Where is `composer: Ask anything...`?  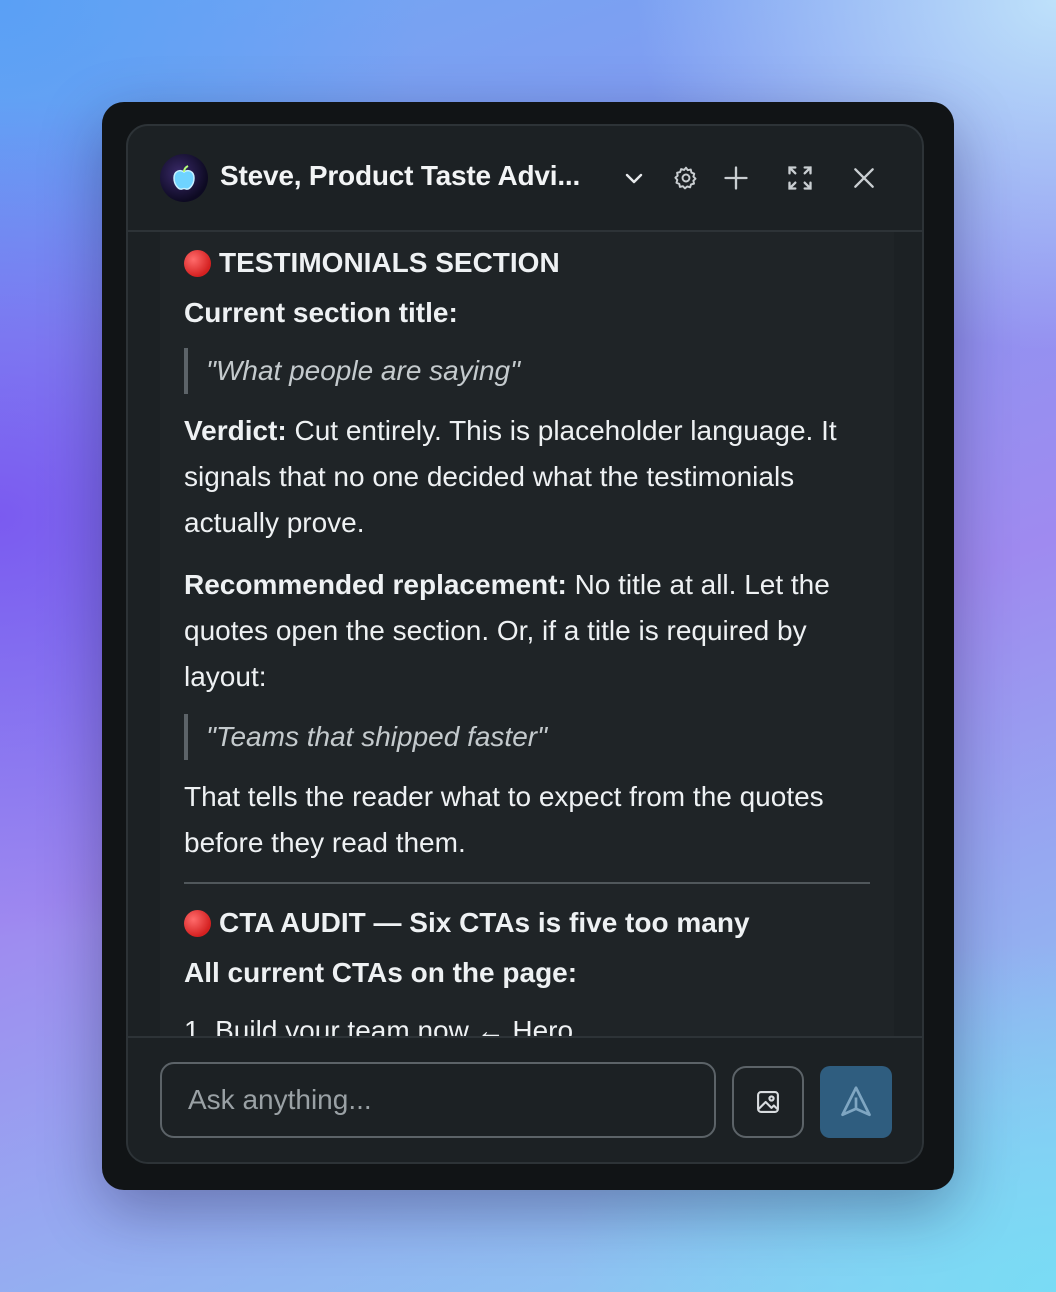 composer: Ask anything... is located at coordinates (525, 1099).